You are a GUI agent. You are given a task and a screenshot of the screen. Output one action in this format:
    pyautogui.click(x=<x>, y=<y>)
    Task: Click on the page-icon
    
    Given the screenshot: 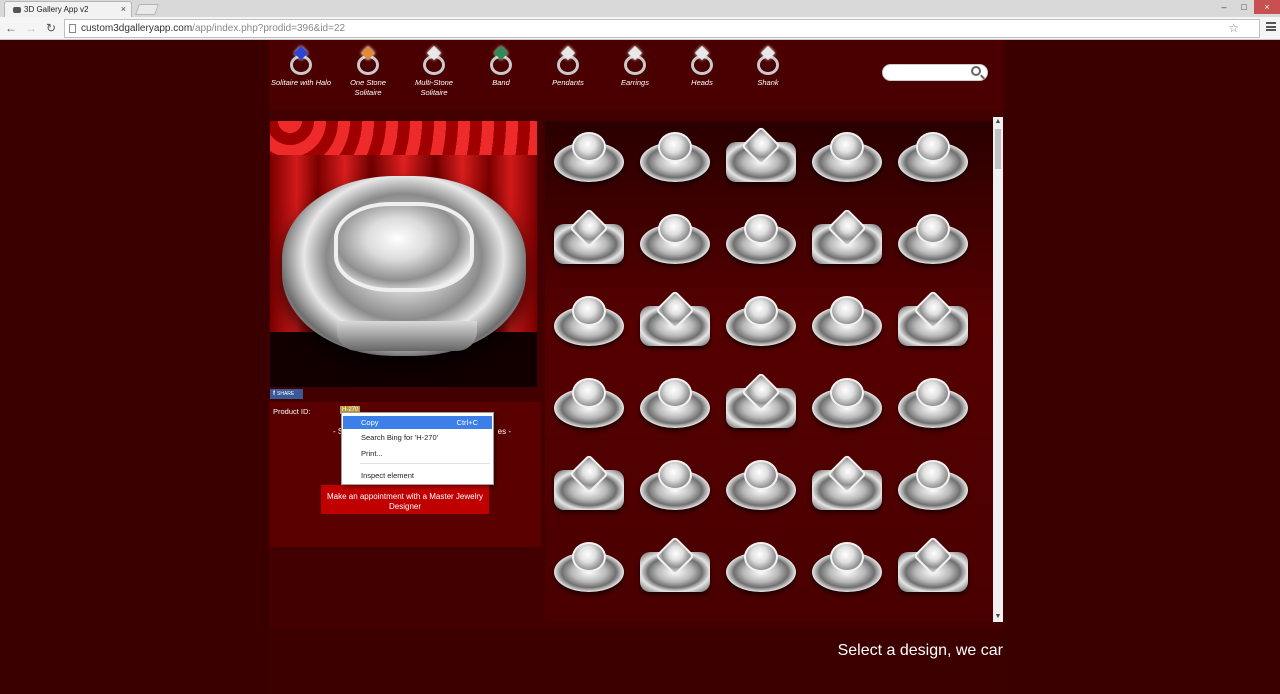 What is the action you would take?
    pyautogui.click(x=72, y=28)
    